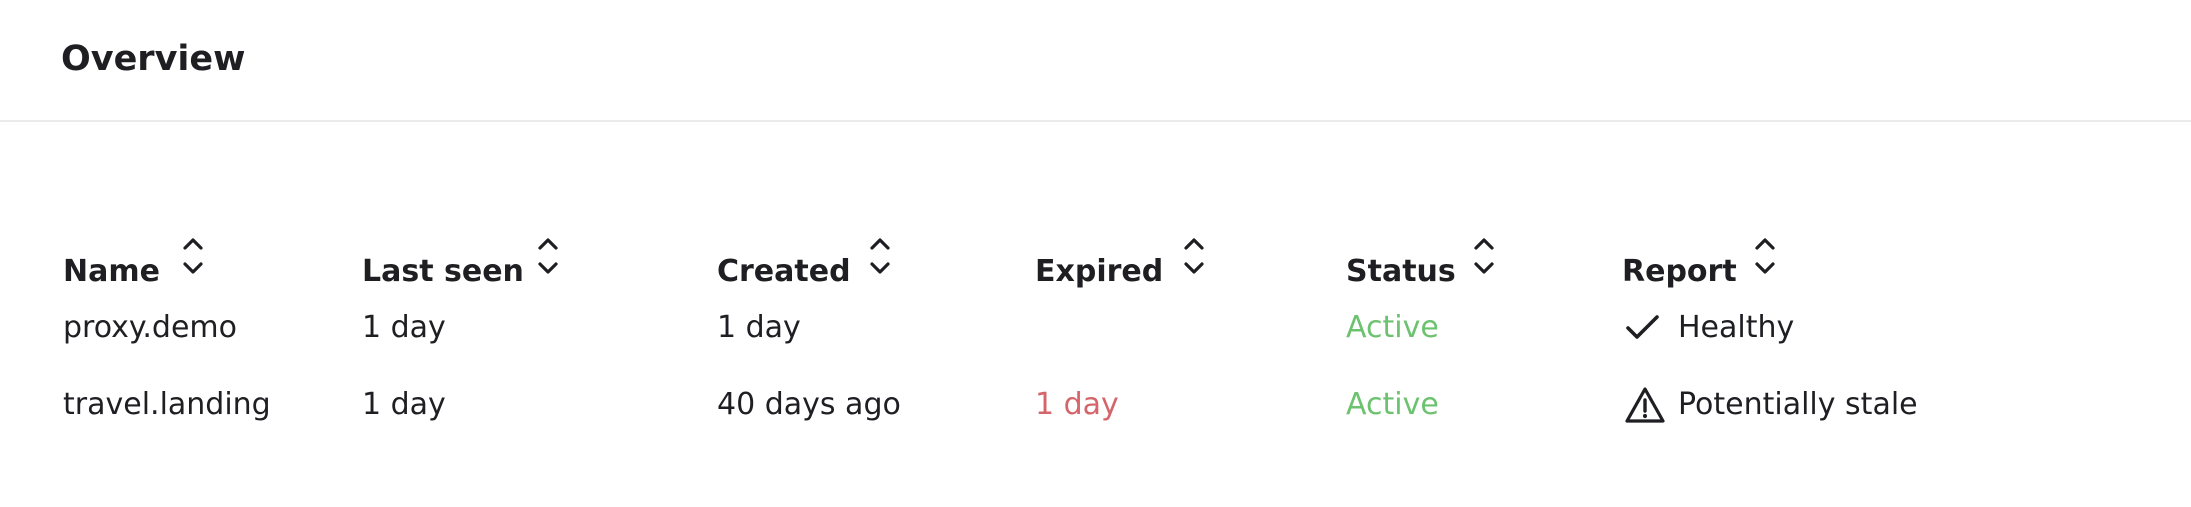 This screenshot has width=2191, height=507. I want to click on column-header-created: Created, so click(847, 272).